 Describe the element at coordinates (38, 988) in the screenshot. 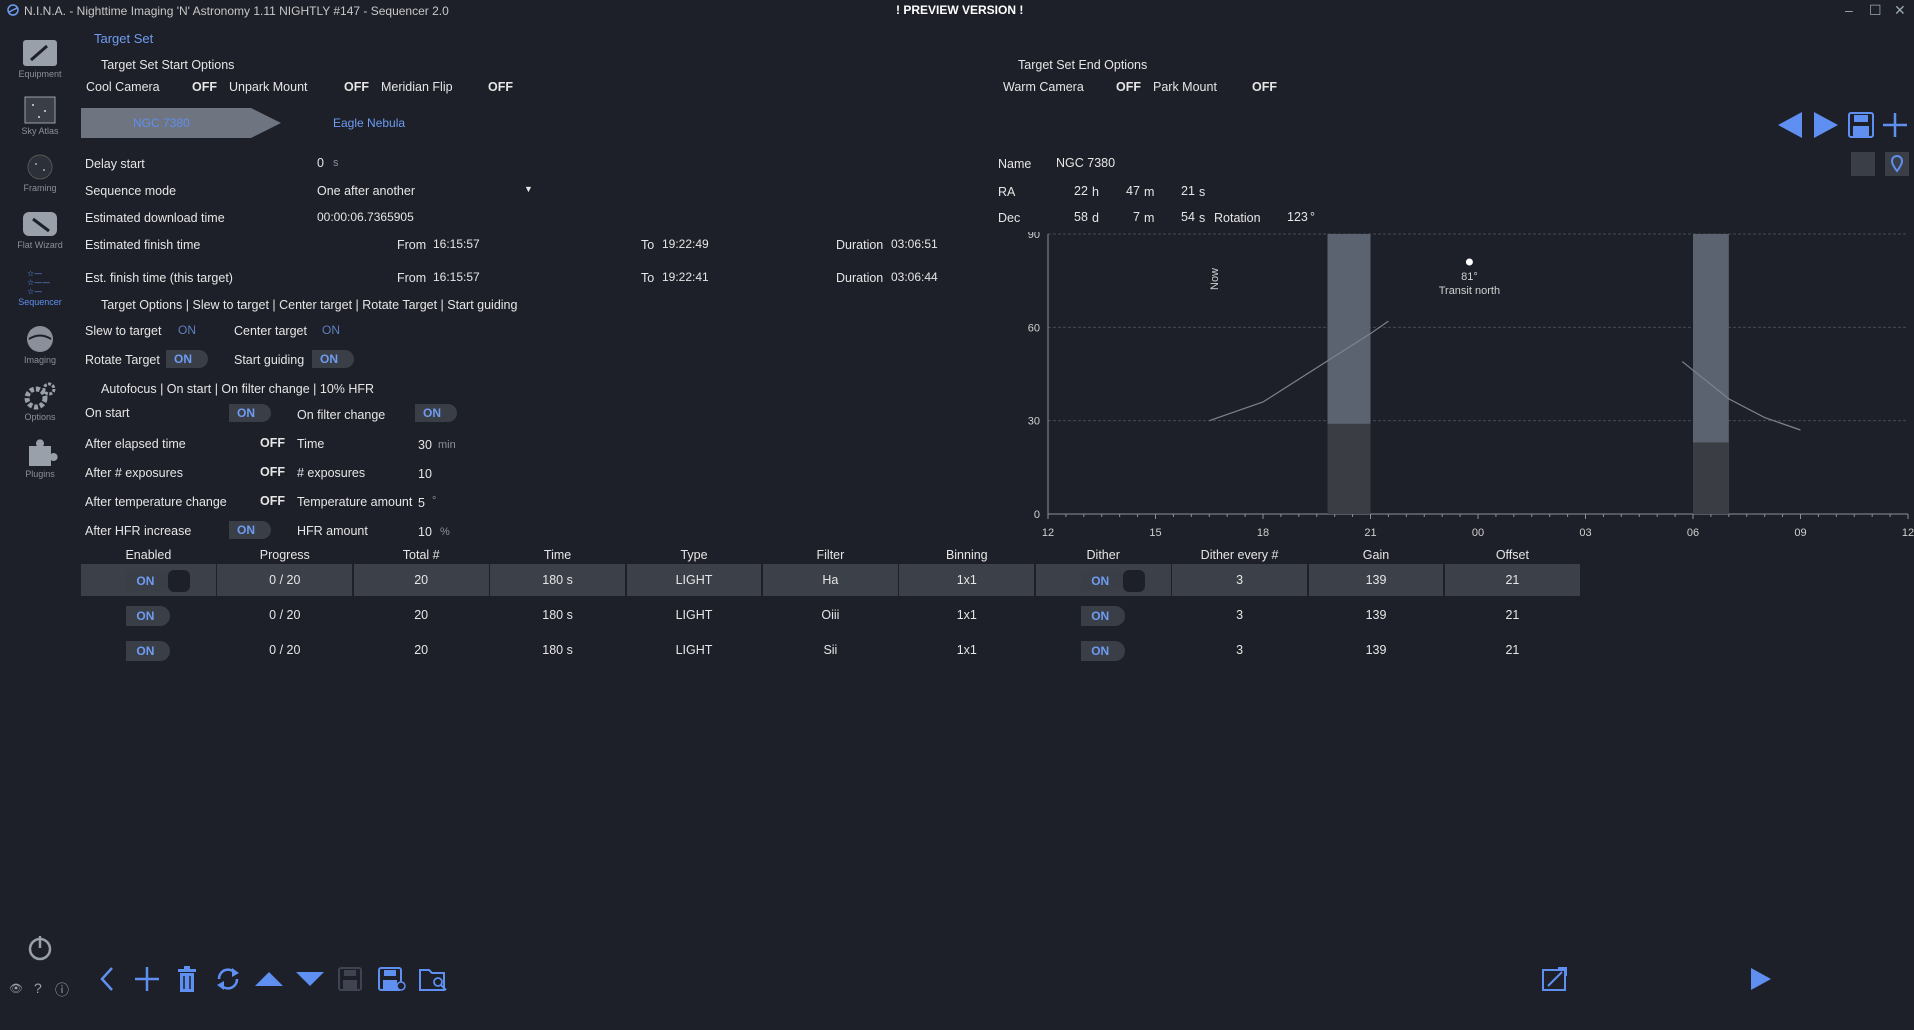

I see `help-icon: ?` at that location.